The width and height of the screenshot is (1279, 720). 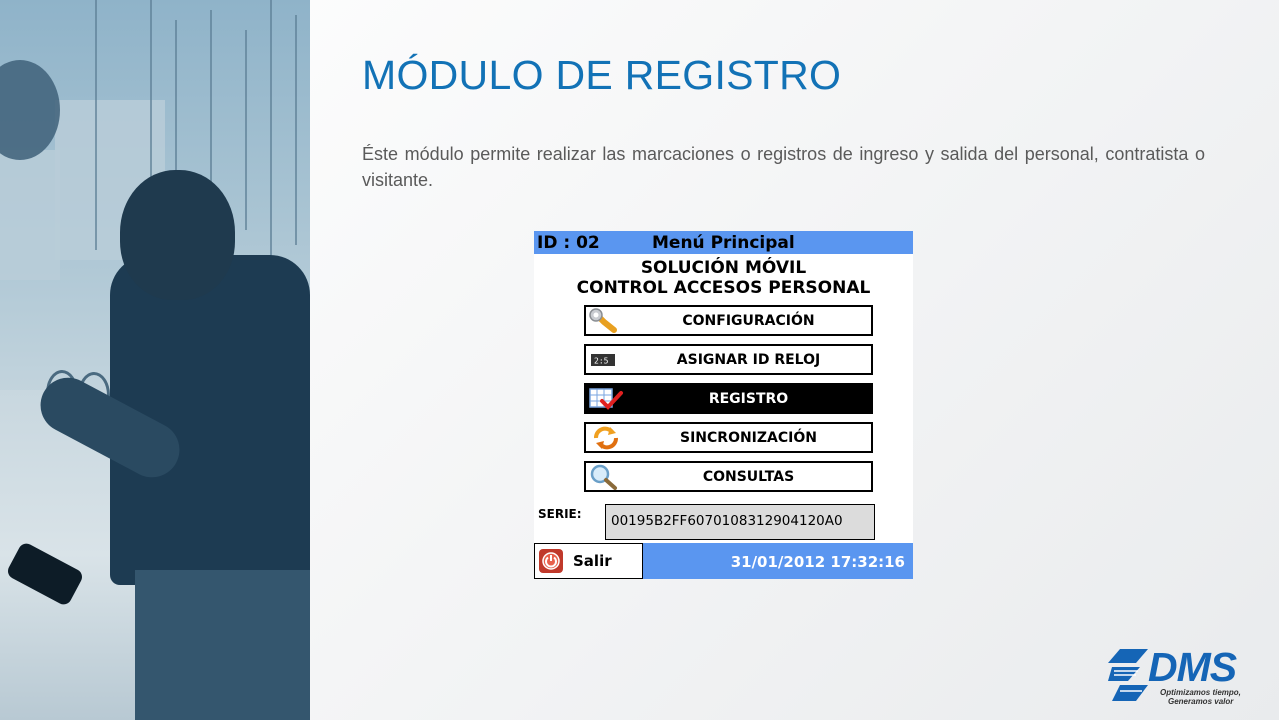 What do you see at coordinates (606, 321) in the screenshot?
I see `wrench-icon` at bounding box center [606, 321].